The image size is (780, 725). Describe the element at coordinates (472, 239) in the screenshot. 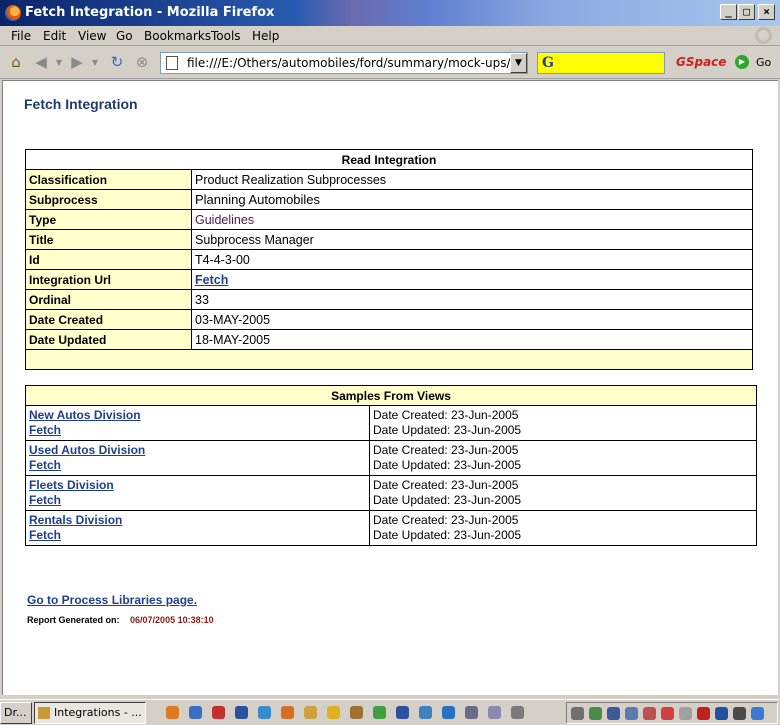

I see `row-value: Subprocess Manager` at that location.